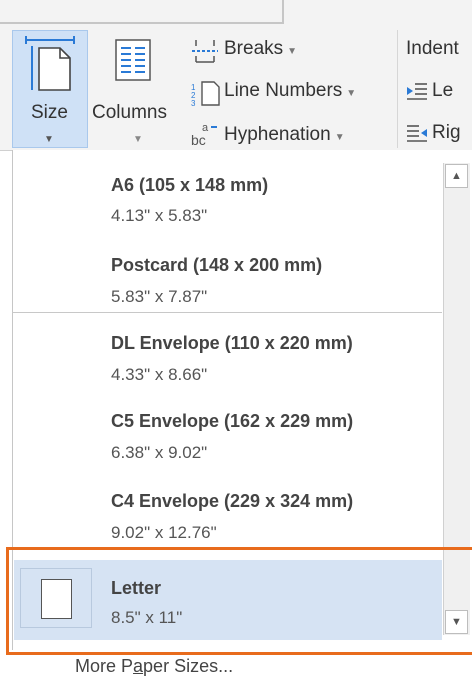 This screenshot has width=472, height=687. Describe the element at coordinates (232, 343) in the screenshot. I see `paper-size-title: DL Envelope (110 x 220 mm)` at that location.